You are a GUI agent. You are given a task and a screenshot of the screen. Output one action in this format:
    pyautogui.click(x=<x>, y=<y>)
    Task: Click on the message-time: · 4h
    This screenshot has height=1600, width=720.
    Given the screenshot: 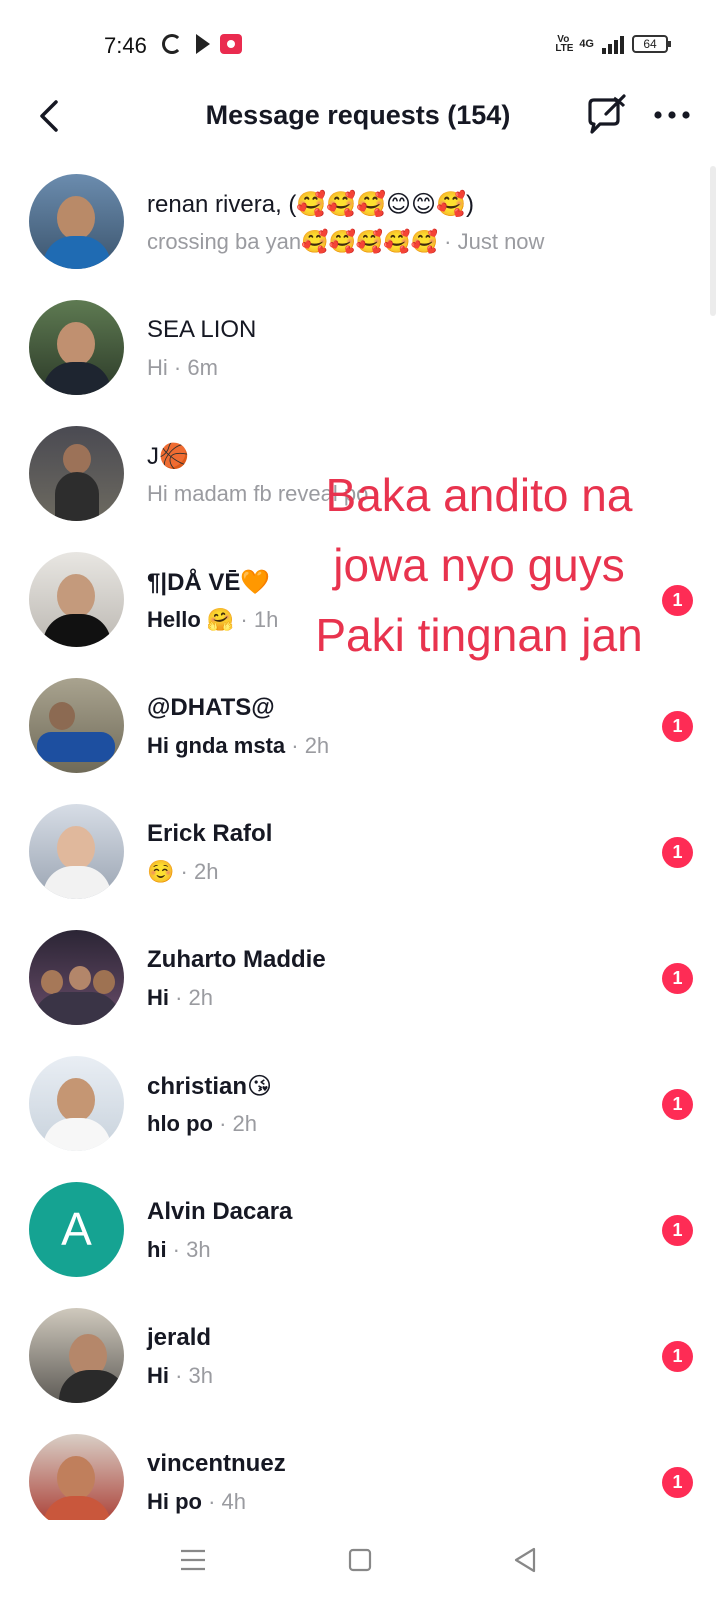 What is the action you would take?
    pyautogui.click(x=224, y=1501)
    